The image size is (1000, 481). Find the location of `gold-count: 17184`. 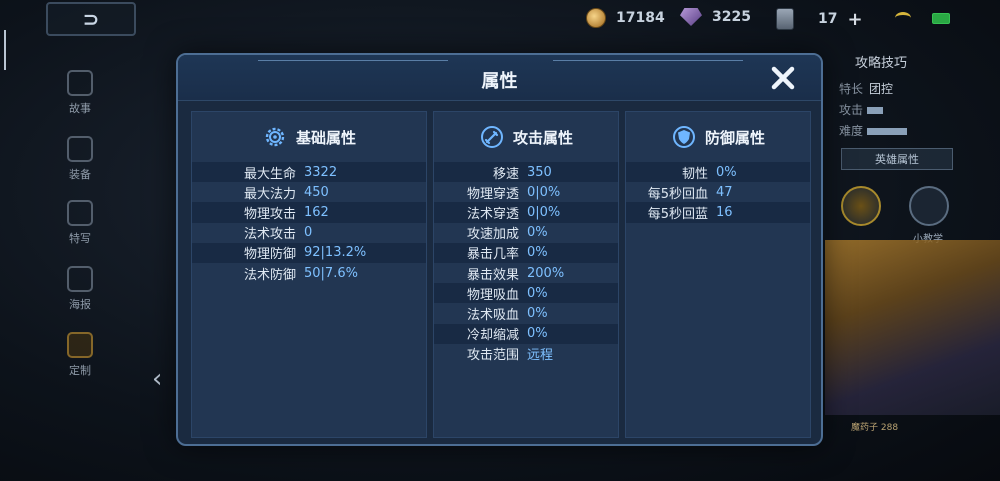

gold-count: 17184 is located at coordinates (640, 18).